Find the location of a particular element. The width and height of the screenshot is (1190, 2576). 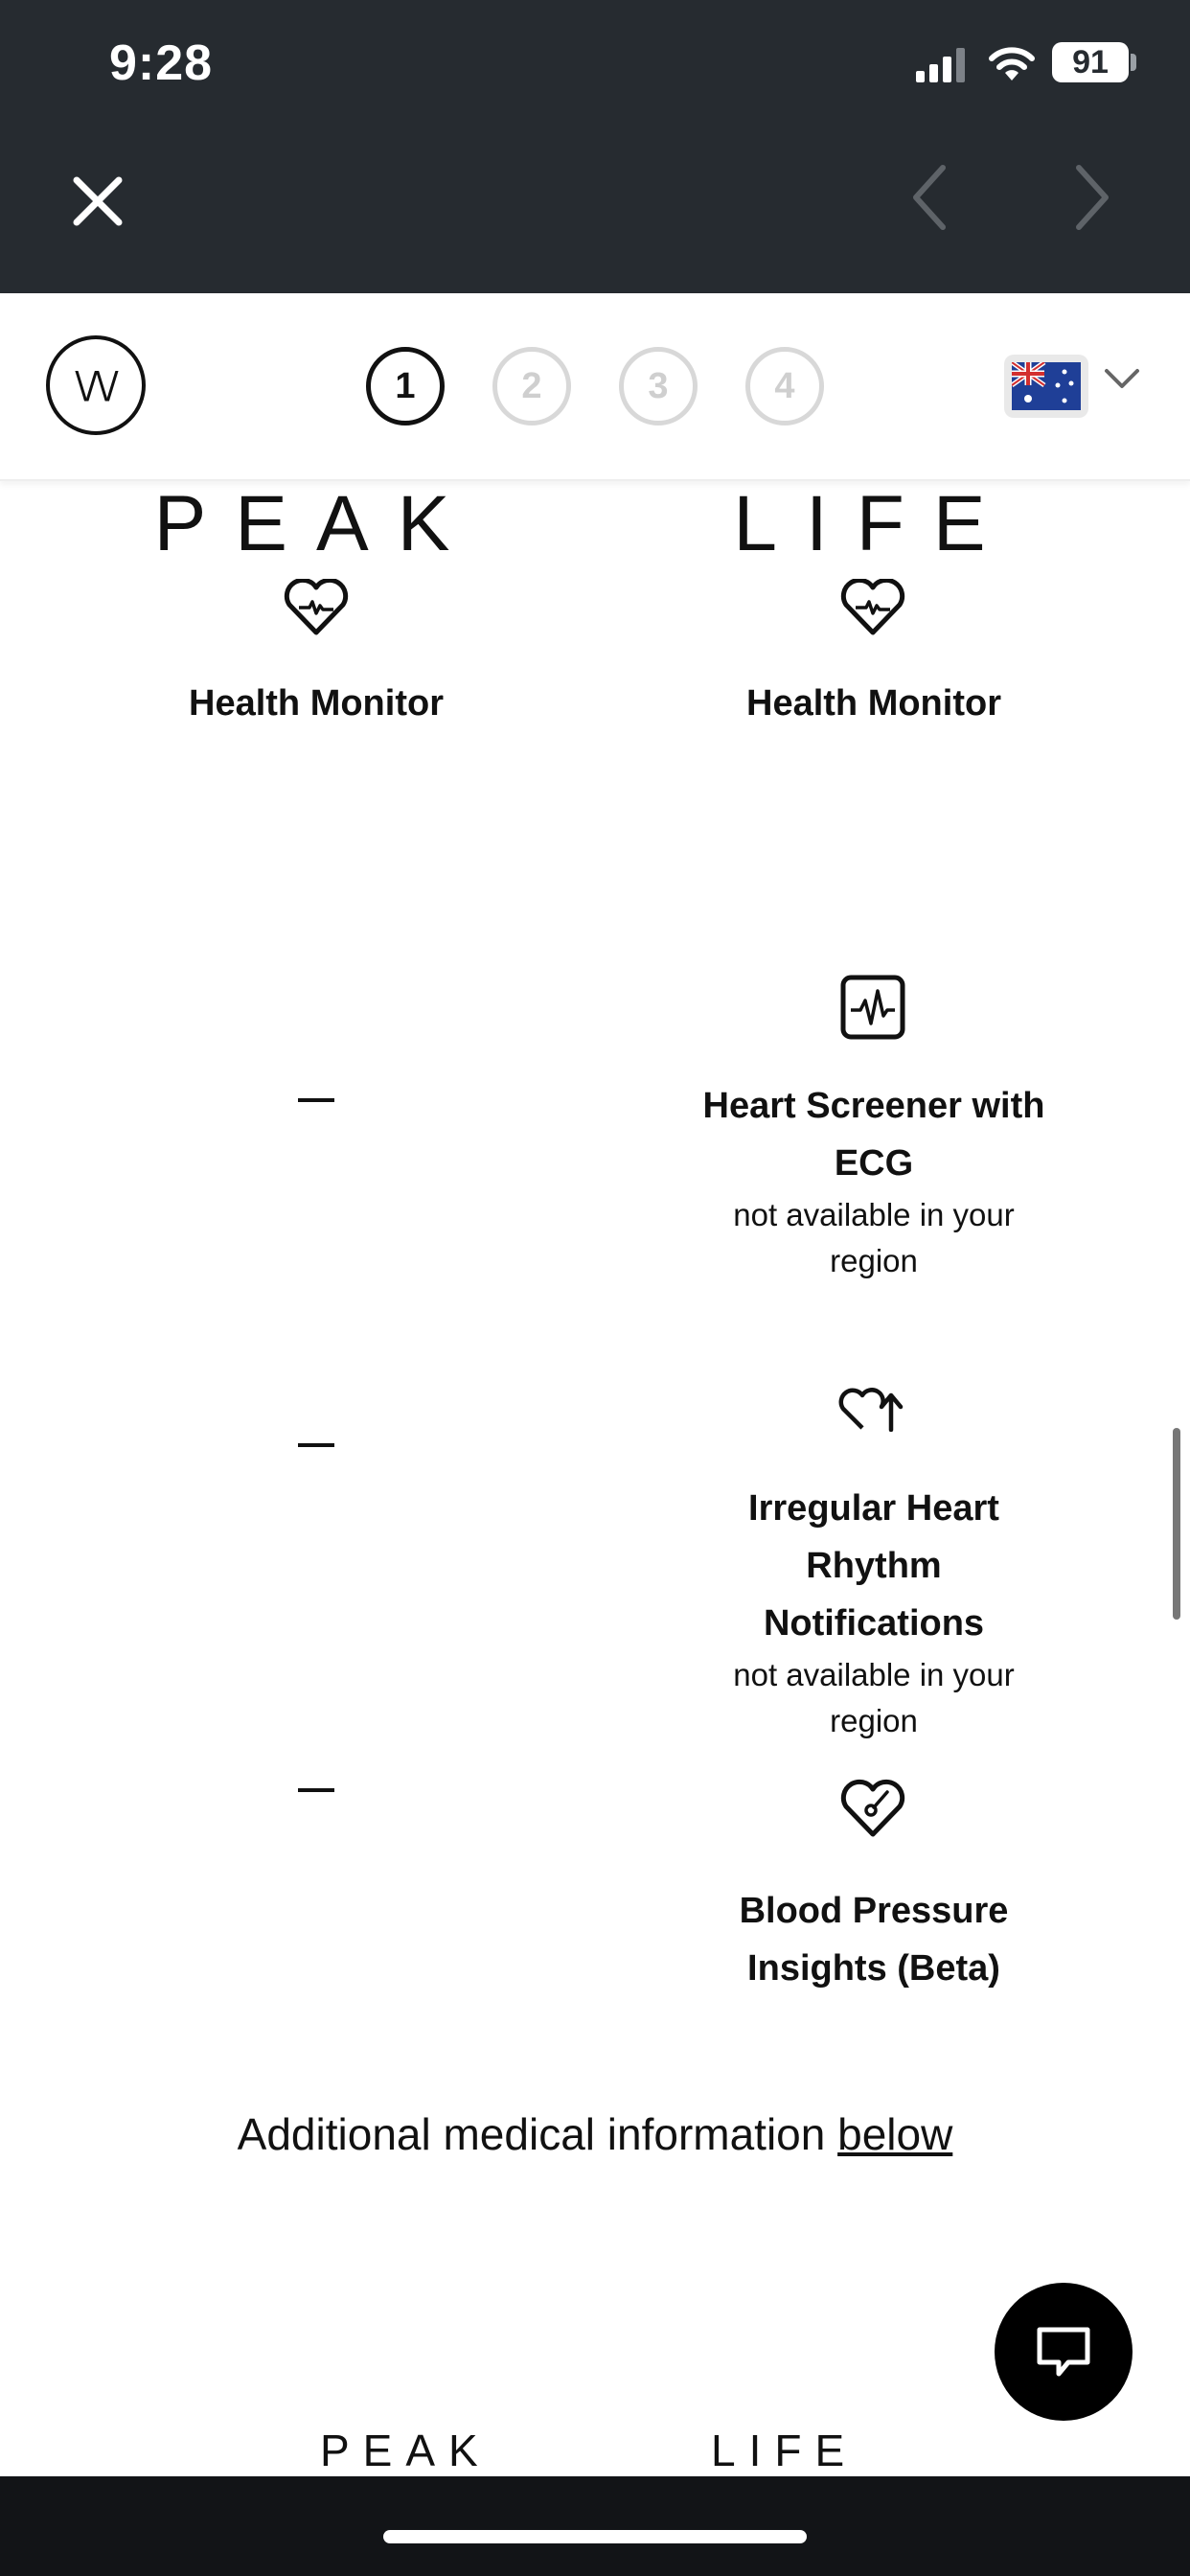

close-button is located at coordinates (97, 201).